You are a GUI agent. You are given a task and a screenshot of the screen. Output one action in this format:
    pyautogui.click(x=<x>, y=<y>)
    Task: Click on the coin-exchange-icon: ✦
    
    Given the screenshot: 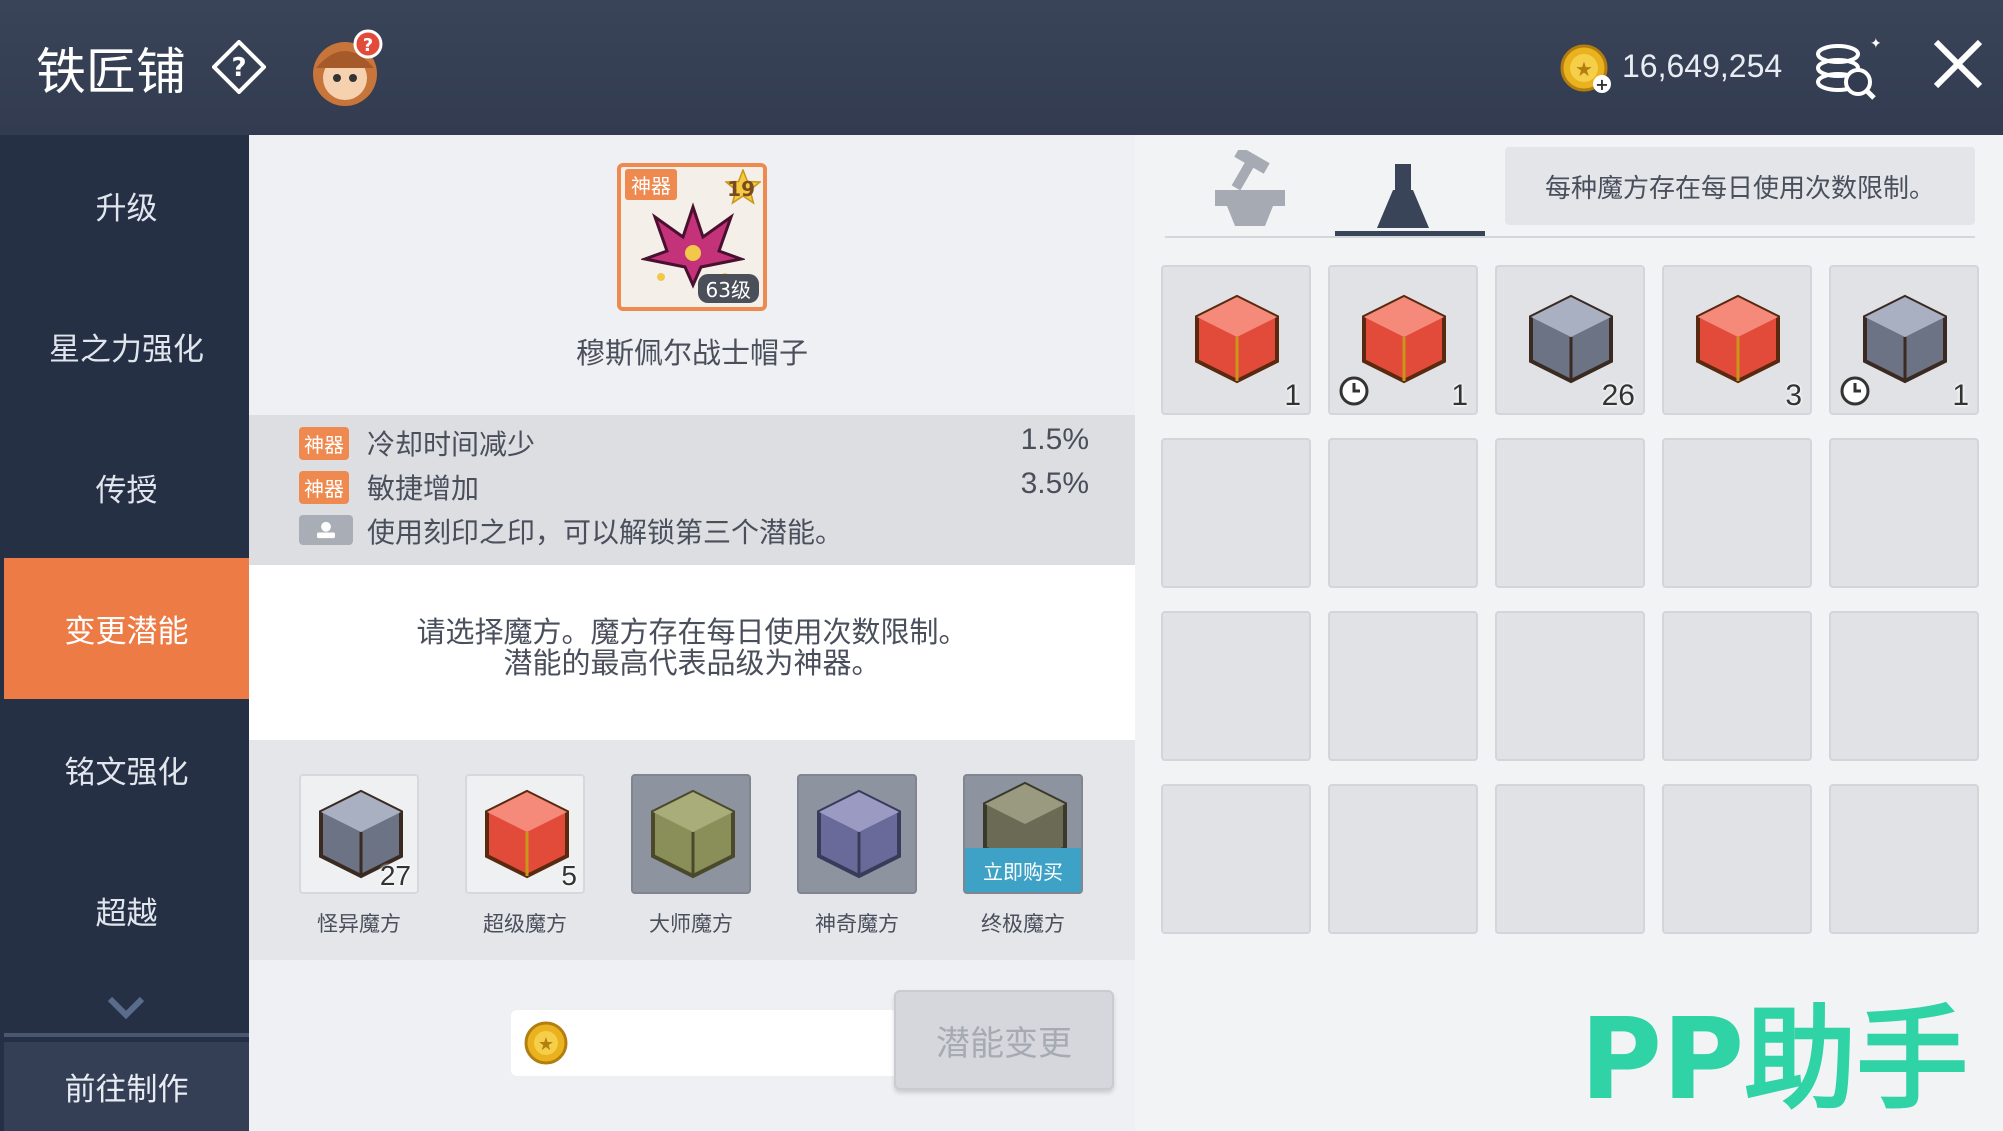 What is the action you would take?
    pyautogui.click(x=1844, y=68)
    